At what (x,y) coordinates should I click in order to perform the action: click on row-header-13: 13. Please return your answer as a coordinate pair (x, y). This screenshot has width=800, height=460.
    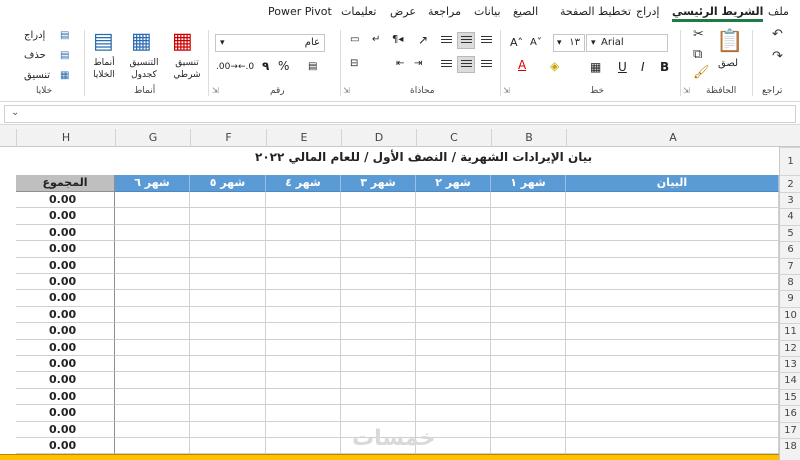
    Looking at the image, I should click on (790, 364).